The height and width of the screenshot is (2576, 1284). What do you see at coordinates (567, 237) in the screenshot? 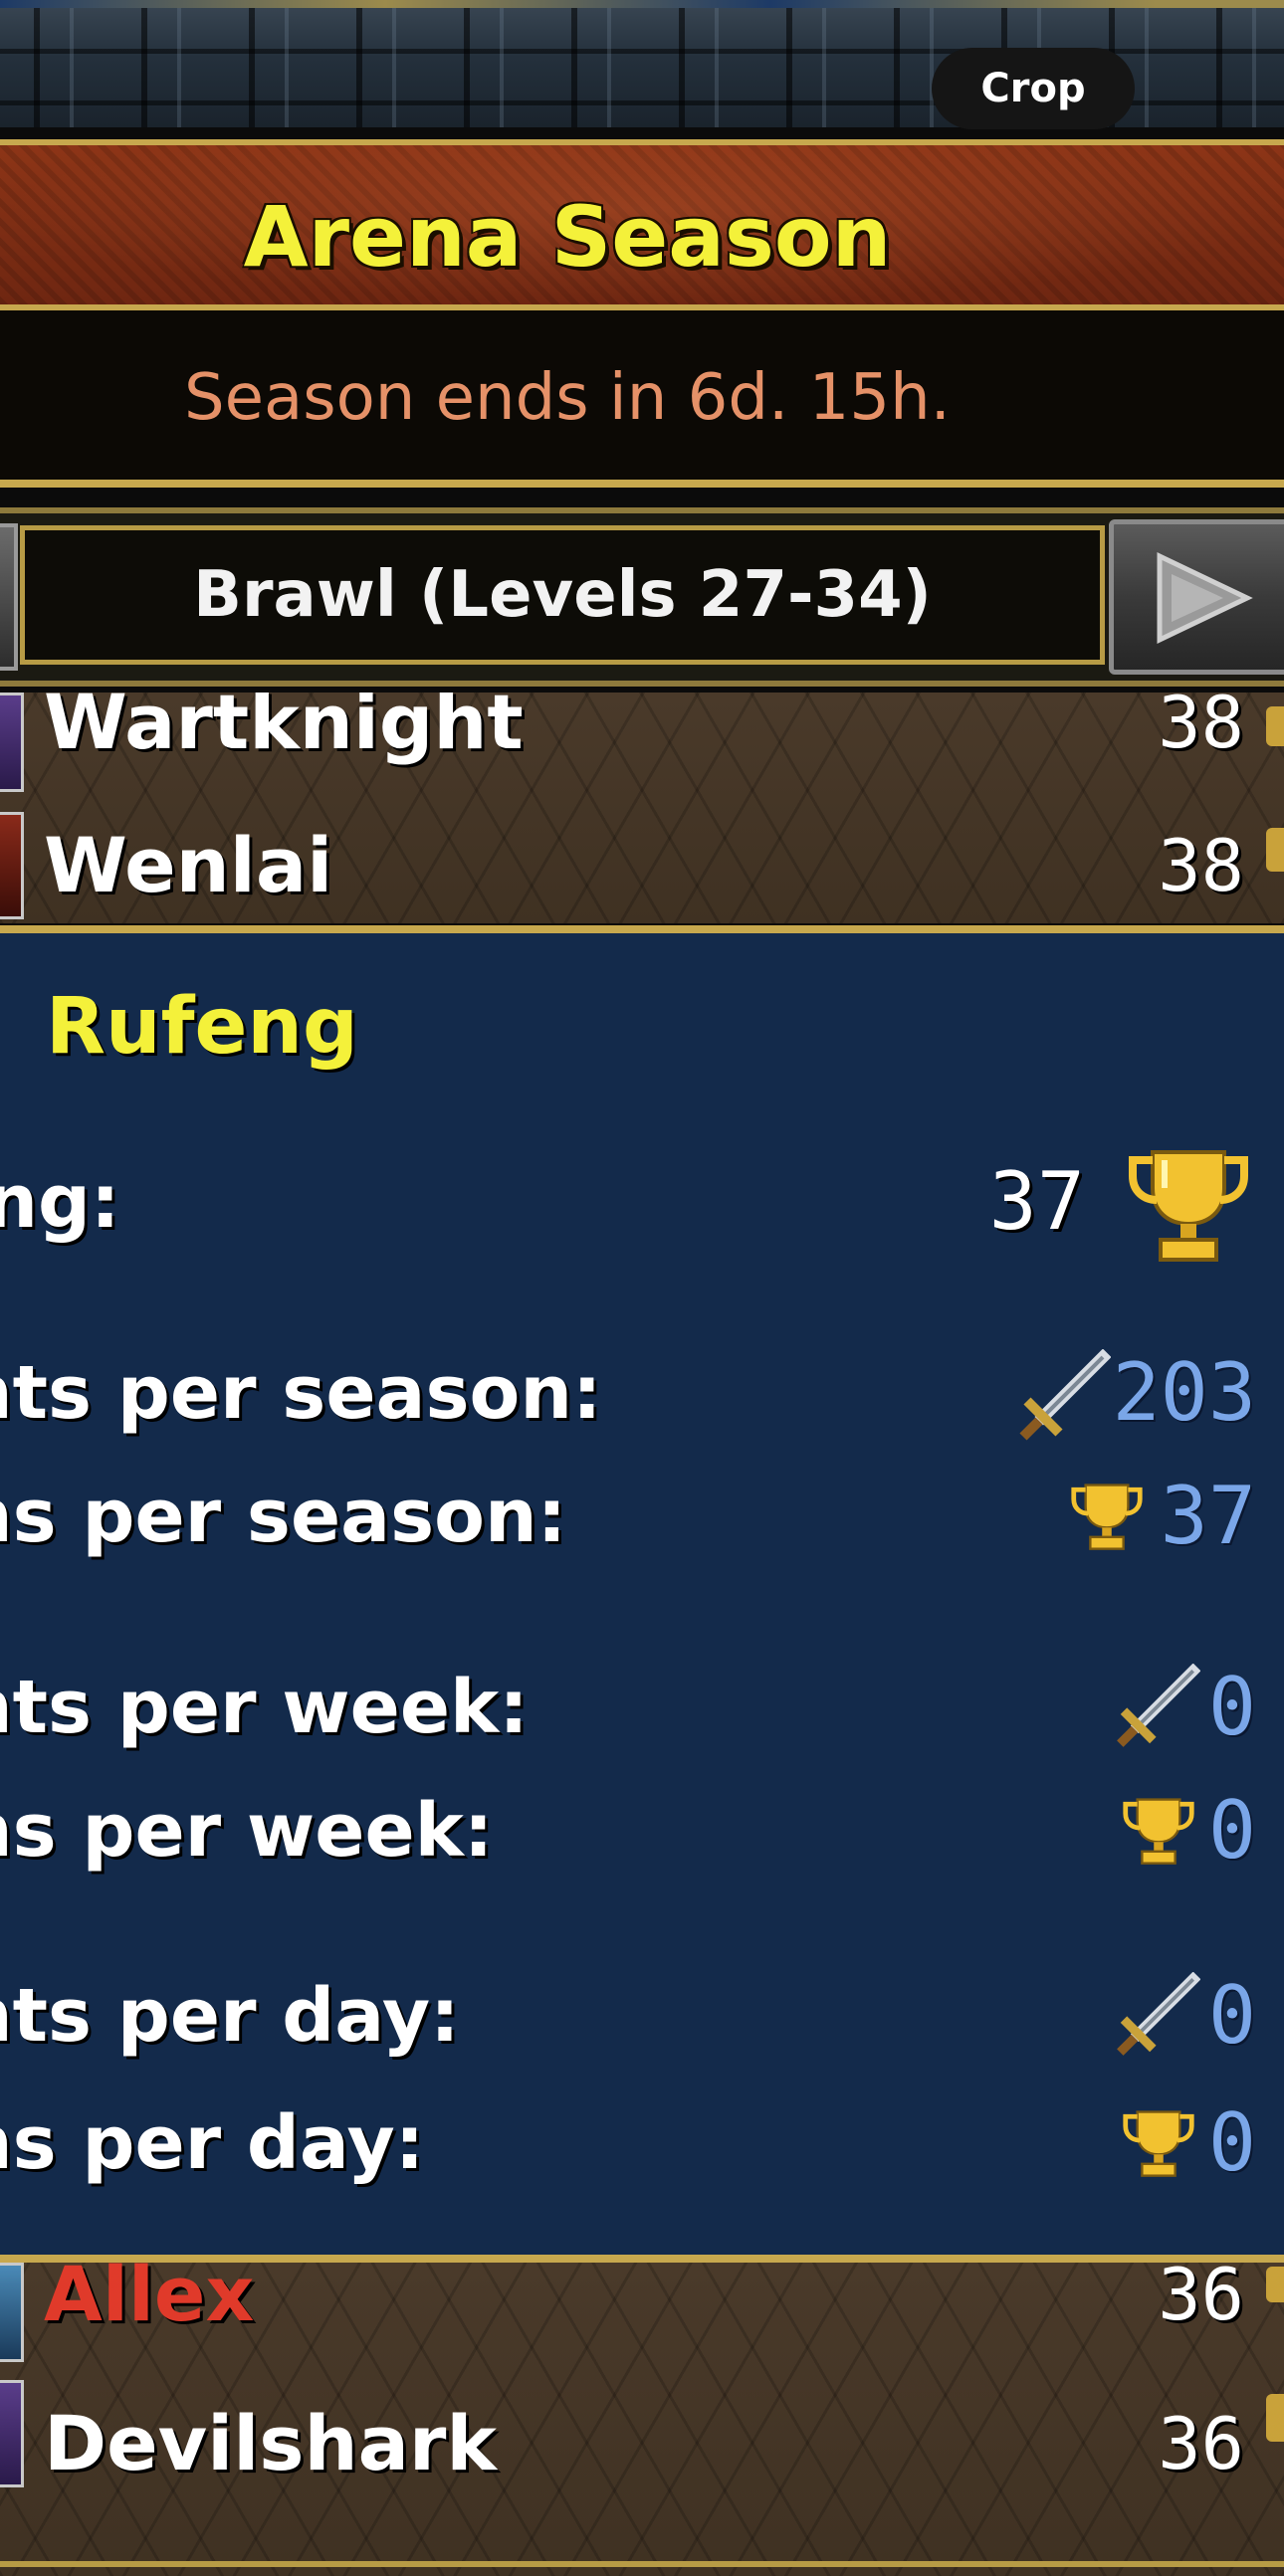
I see `page-title: Arena Season` at bounding box center [567, 237].